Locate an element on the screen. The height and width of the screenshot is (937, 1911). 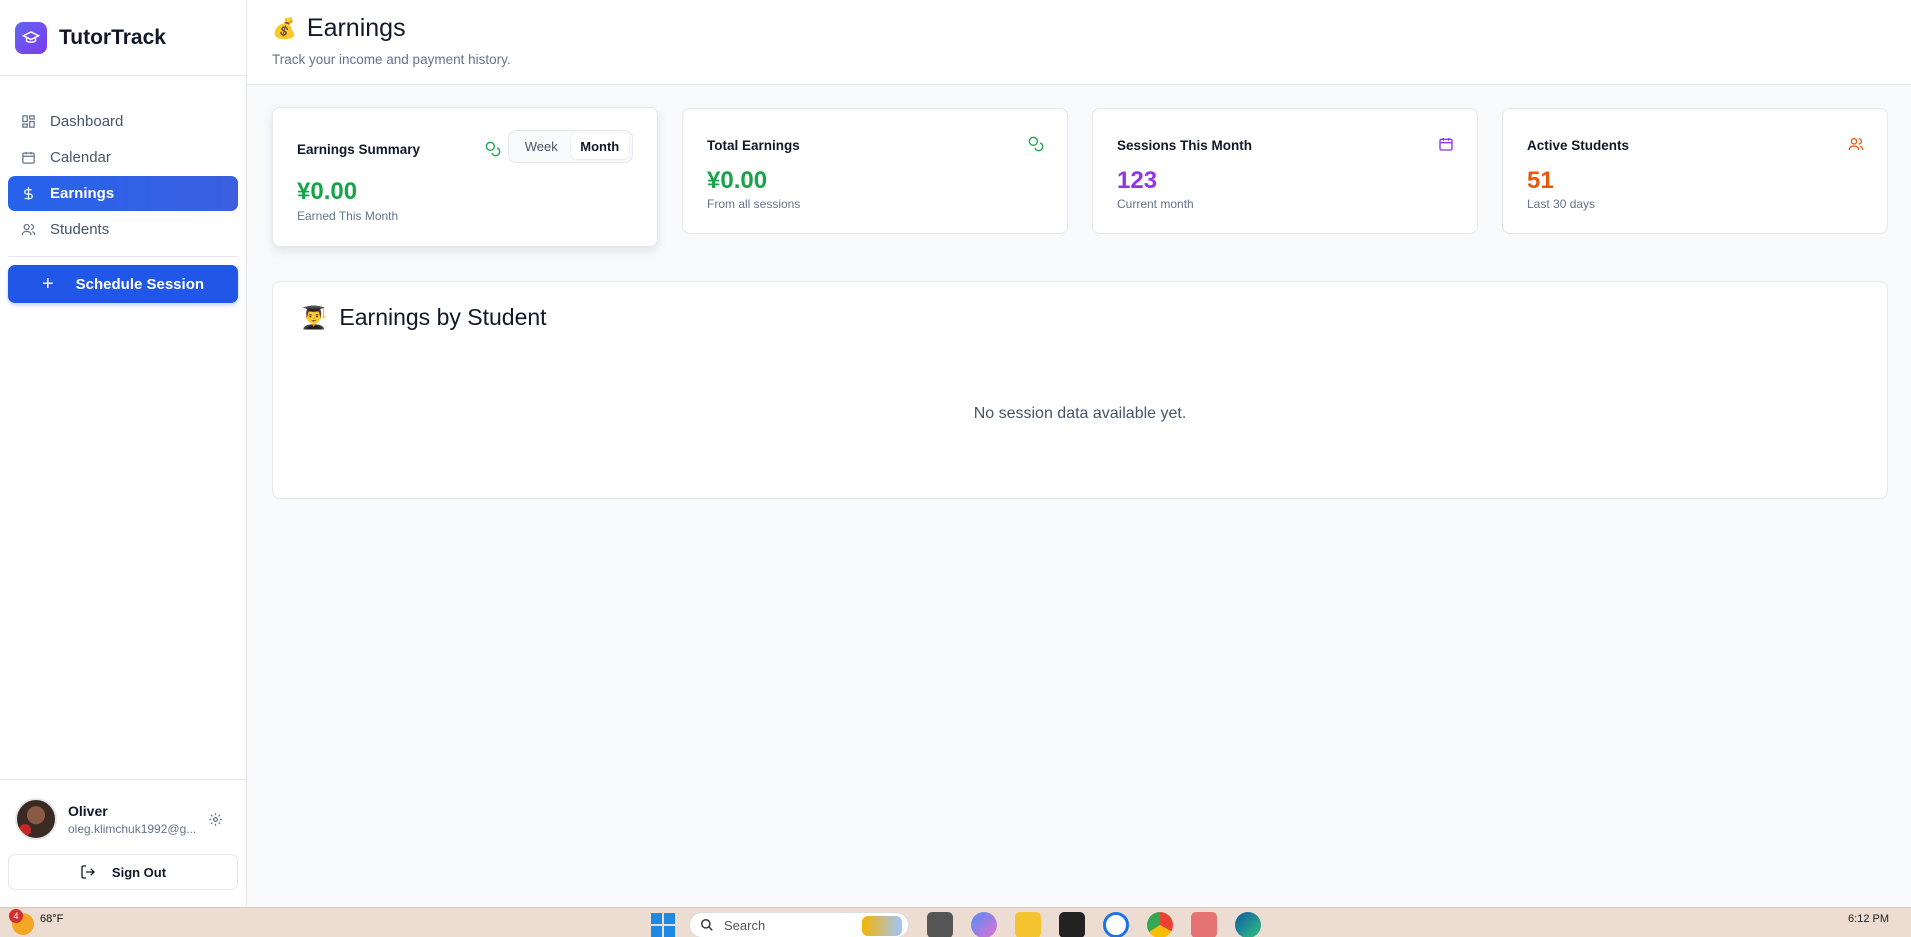
task-view-icon is located at coordinates (940, 924).